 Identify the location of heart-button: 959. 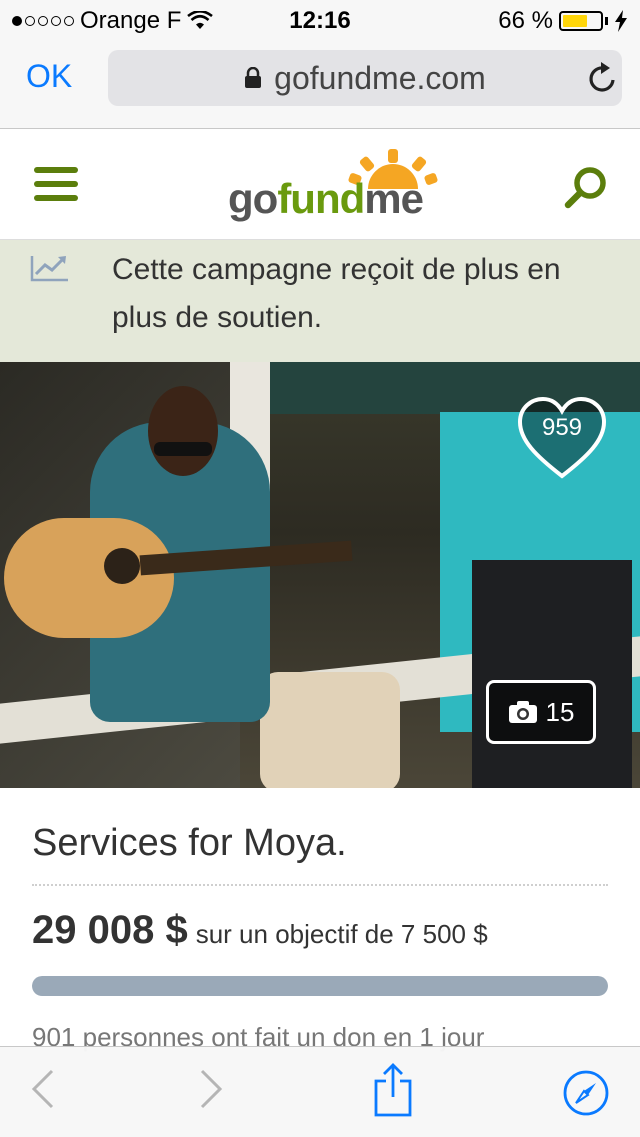
(562, 439).